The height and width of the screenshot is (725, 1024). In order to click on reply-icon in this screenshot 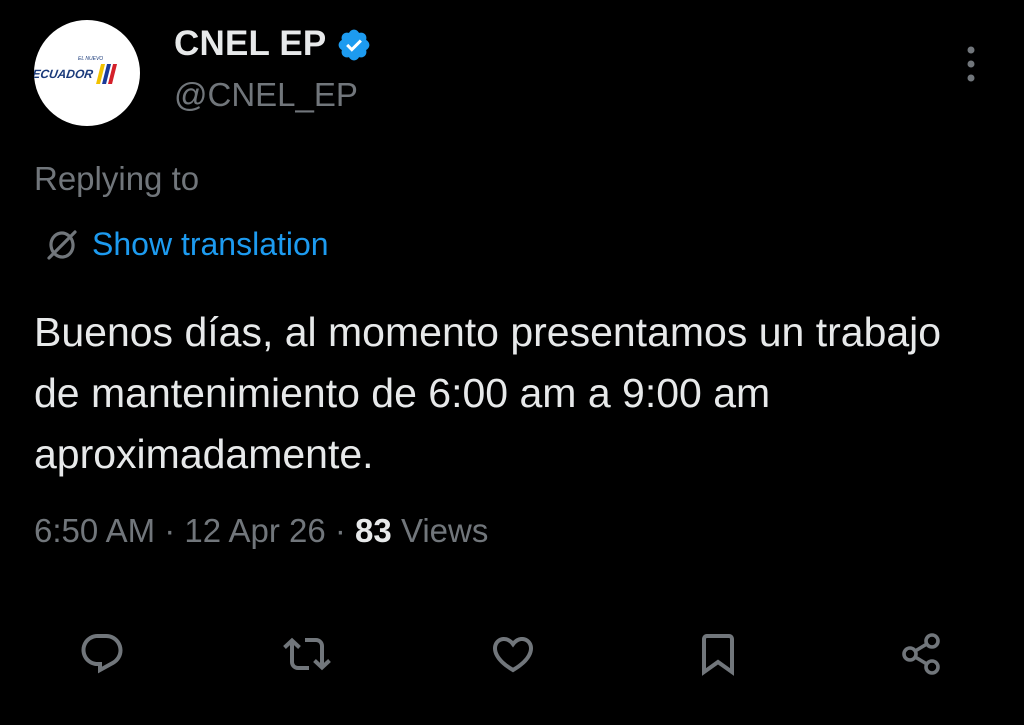, I will do `click(102, 654)`.